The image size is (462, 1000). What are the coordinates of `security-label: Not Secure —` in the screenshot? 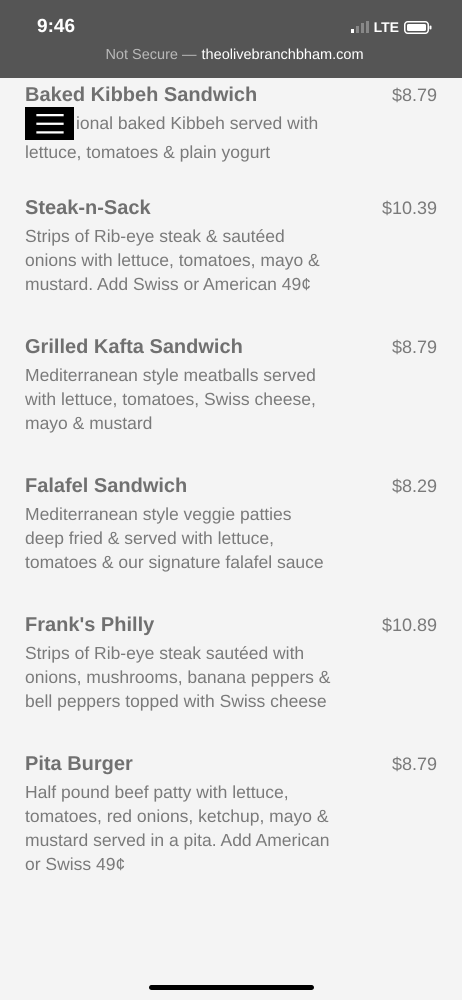 It's located at (151, 55).